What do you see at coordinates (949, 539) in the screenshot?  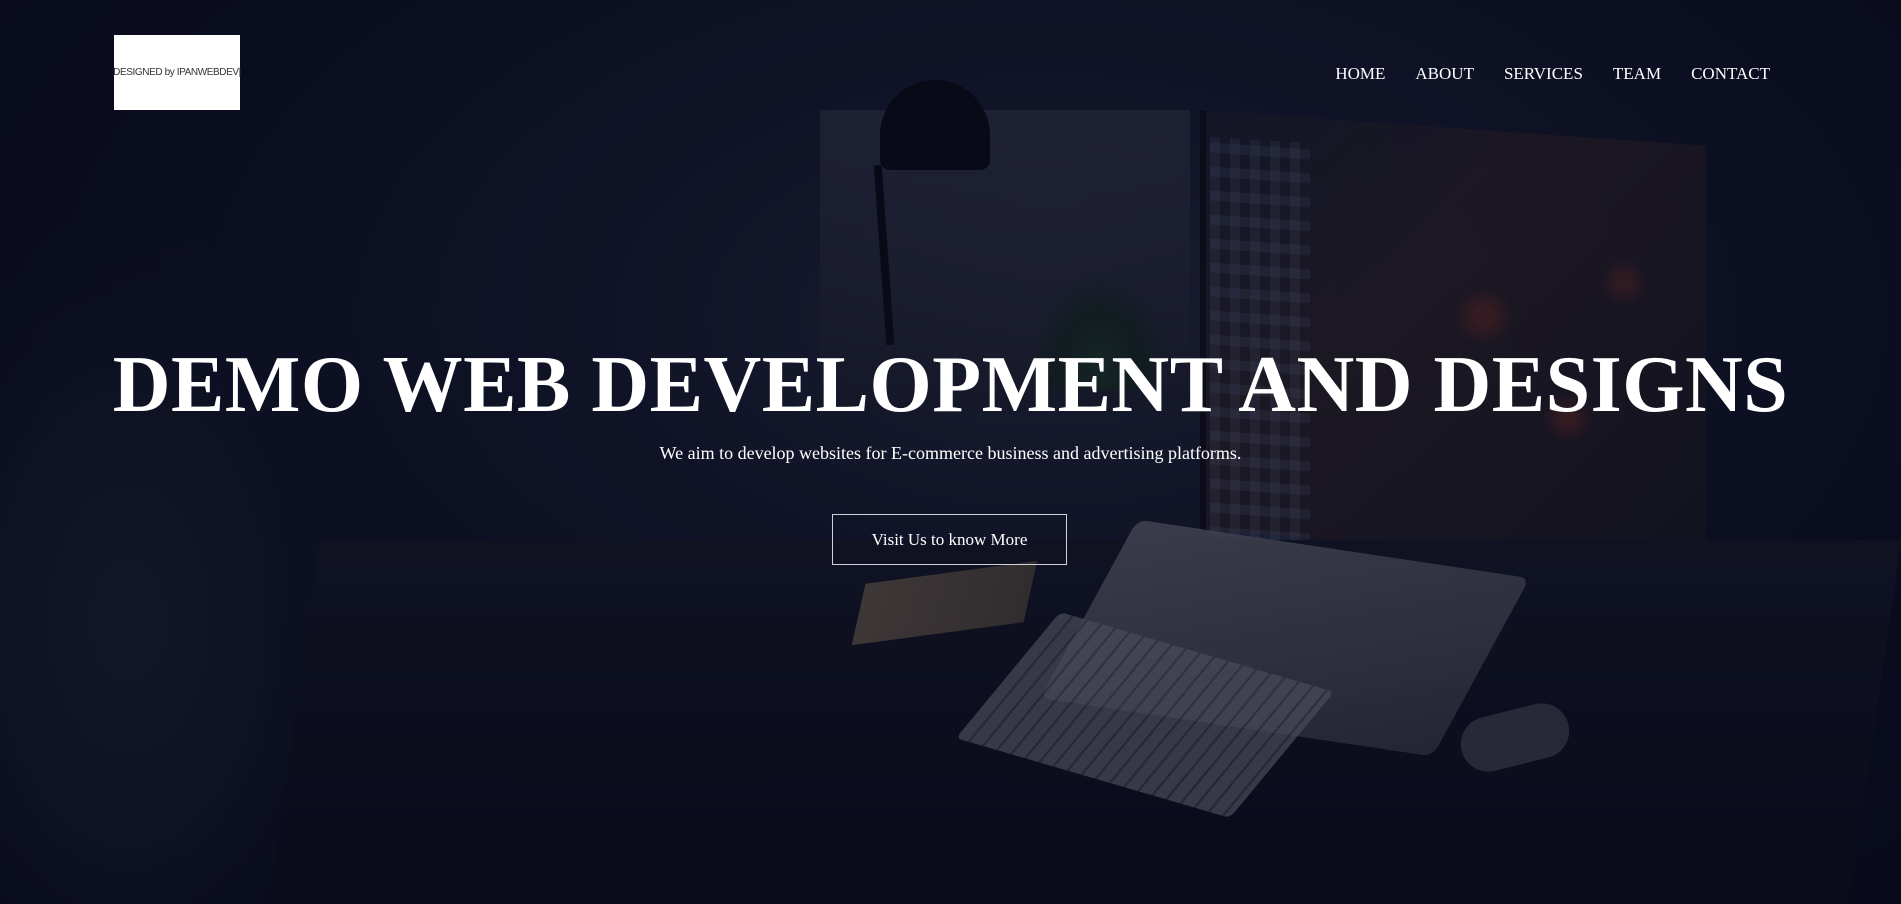 I see `visit-us-button: Visit Us to know More` at bounding box center [949, 539].